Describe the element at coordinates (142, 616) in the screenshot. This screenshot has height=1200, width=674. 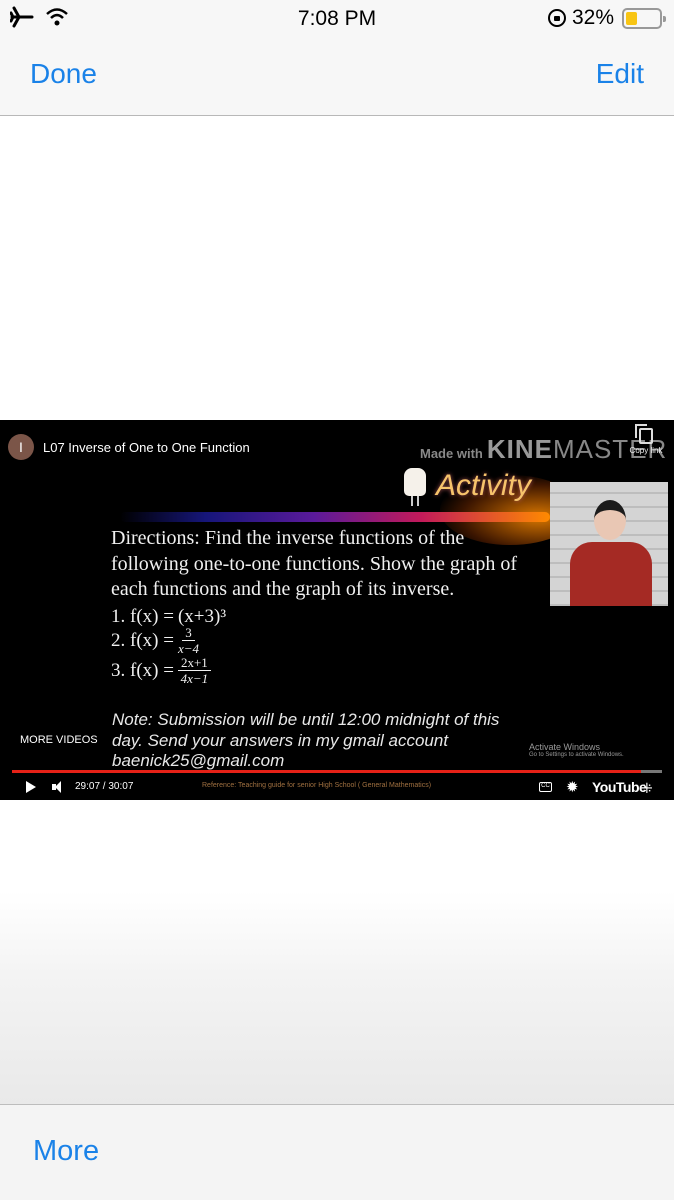
I see `equation-label: 1. f(x) =` at that location.